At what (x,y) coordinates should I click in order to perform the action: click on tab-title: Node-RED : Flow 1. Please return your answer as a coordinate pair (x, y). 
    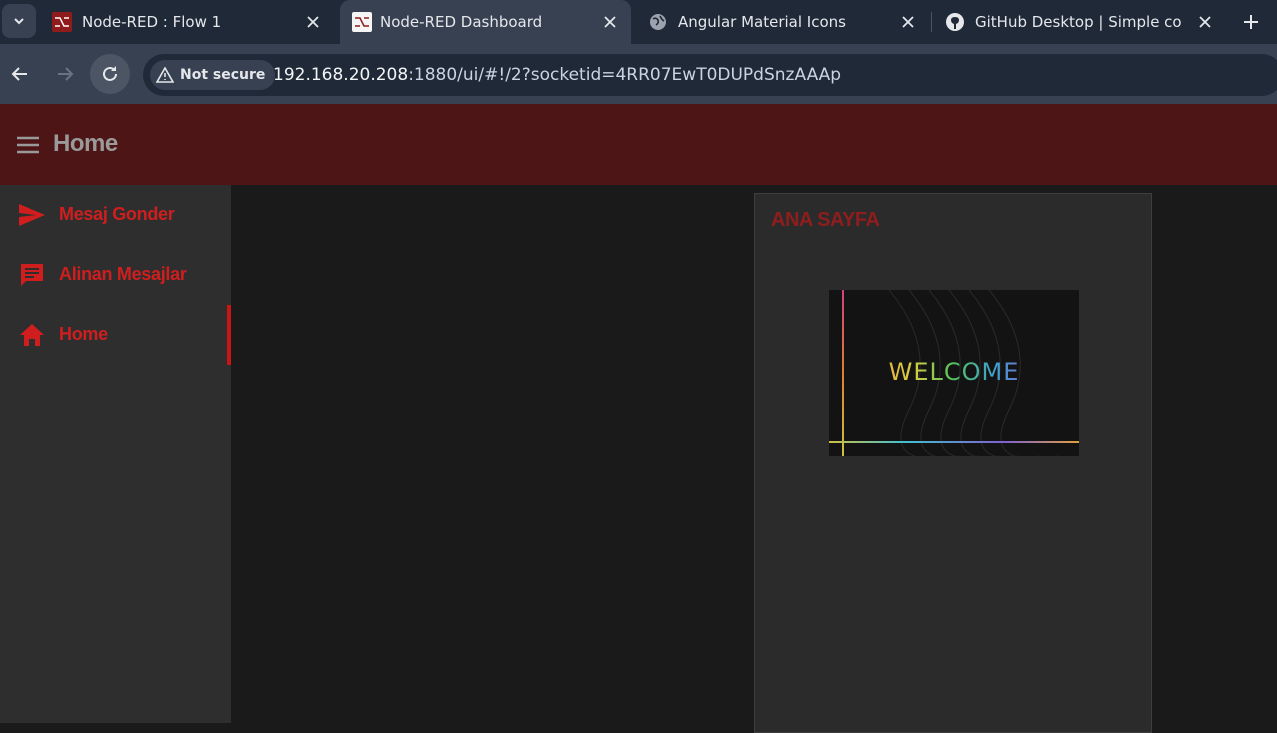
    Looking at the image, I should click on (152, 22).